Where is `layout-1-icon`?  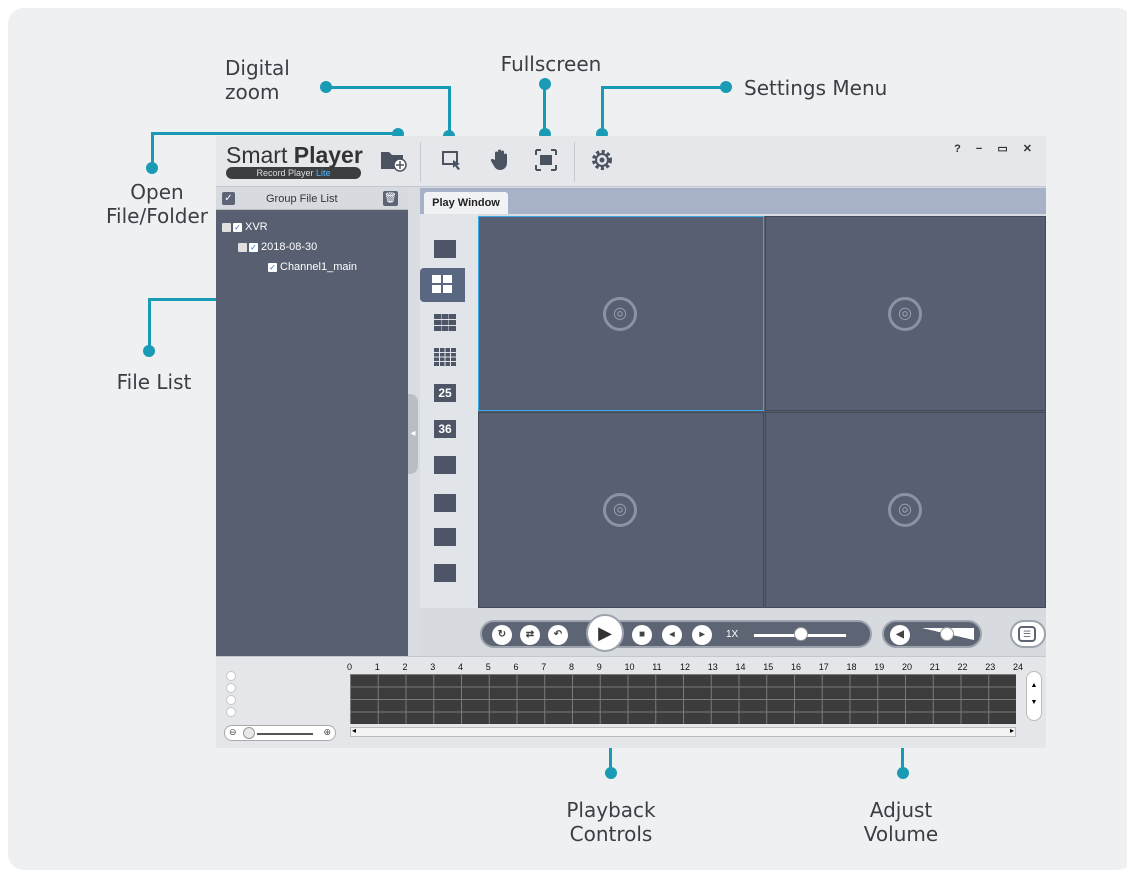
layout-1-icon is located at coordinates (445, 249).